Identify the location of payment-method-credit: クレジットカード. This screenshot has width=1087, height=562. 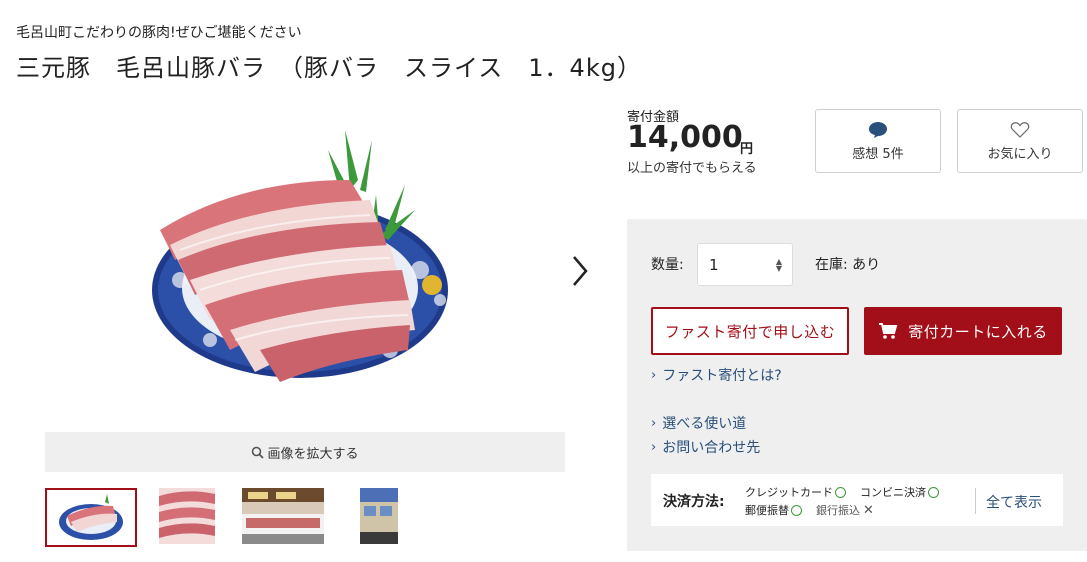
(789, 492).